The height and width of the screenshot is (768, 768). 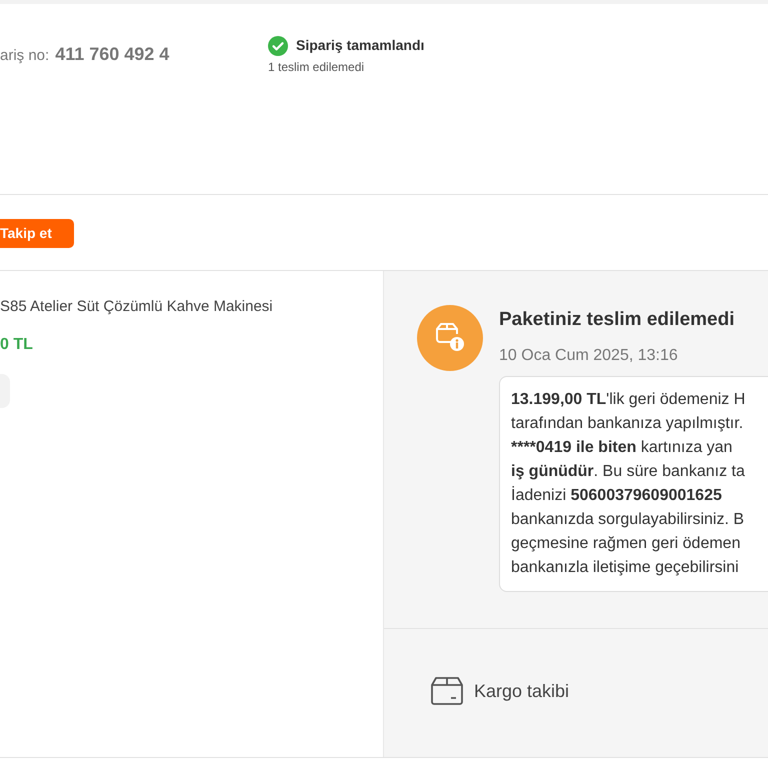 I want to click on box-icon, so click(x=447, y=691).